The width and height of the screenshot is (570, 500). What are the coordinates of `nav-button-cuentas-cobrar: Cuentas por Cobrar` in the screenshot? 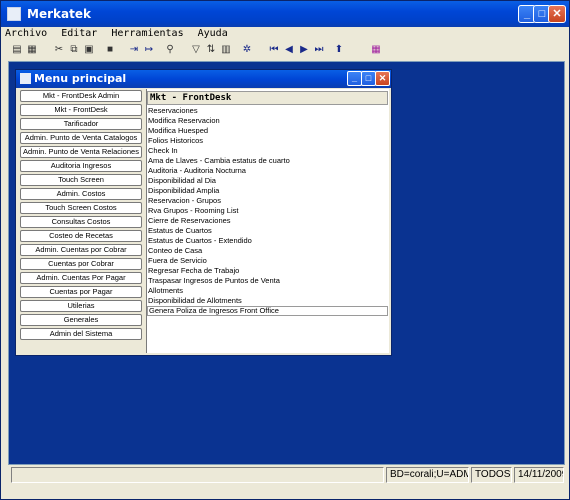 It's located at (81, 264).